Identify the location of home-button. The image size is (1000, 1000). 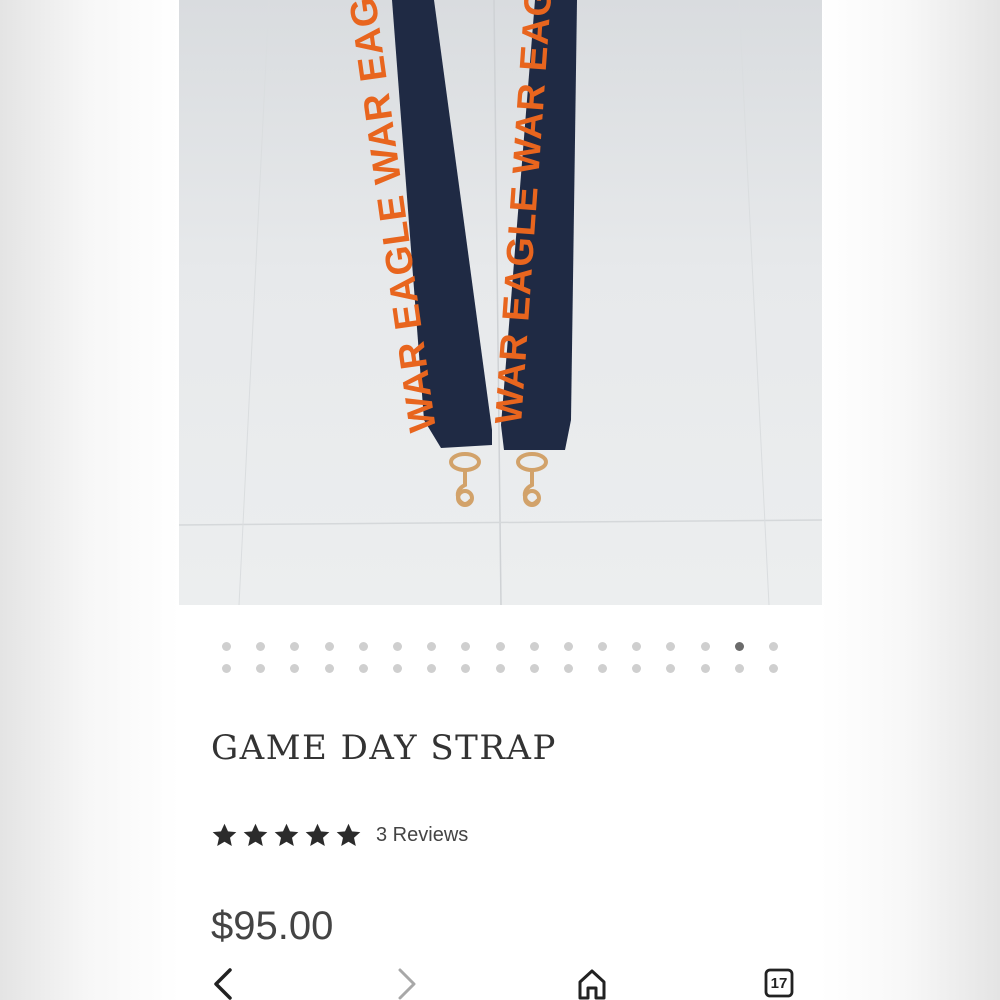
(592, 984).